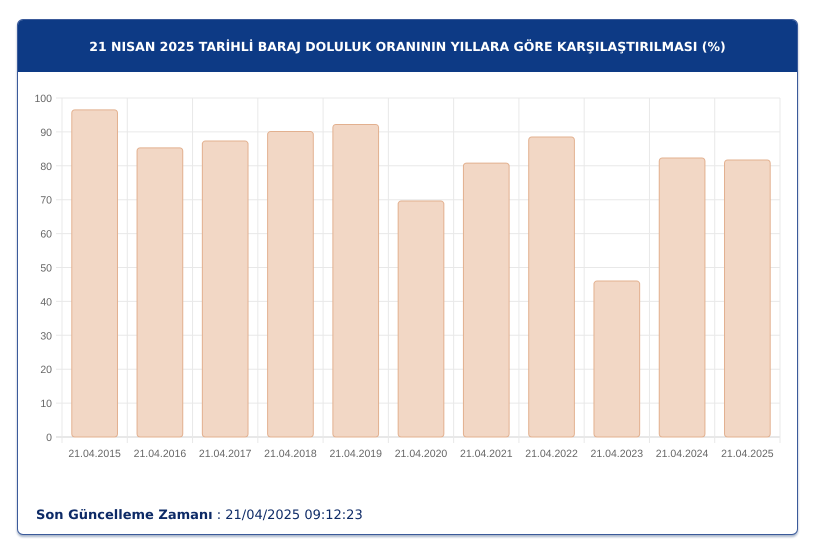  What do you see at coordinates (43, 99) in the screenshot?
I see `y-axis-label: 100` at bounding box center [43, 99].